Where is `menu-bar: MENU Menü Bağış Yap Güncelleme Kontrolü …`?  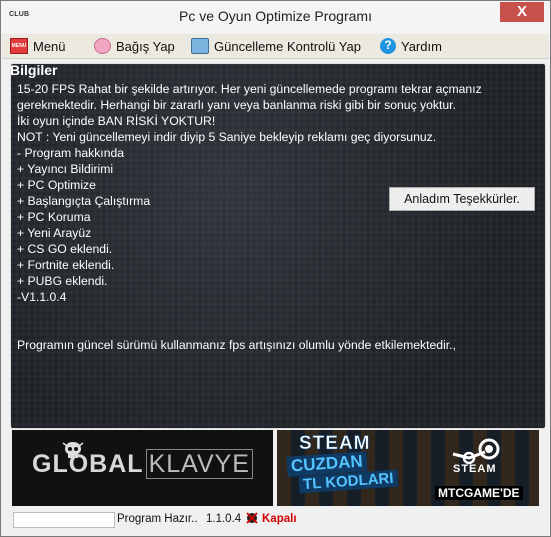
menu-bar: MENU Menü Bağış Yap Güncelleme Kontrolü … is located at coordinates (275, 46).